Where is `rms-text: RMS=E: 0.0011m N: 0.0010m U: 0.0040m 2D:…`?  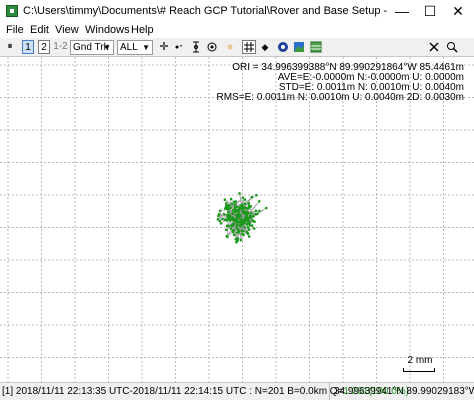 rms-text: RMS=E: 0.0011m N: 0.0010m U: 0.0040m 2D:… is located at coordinates (340, 97).